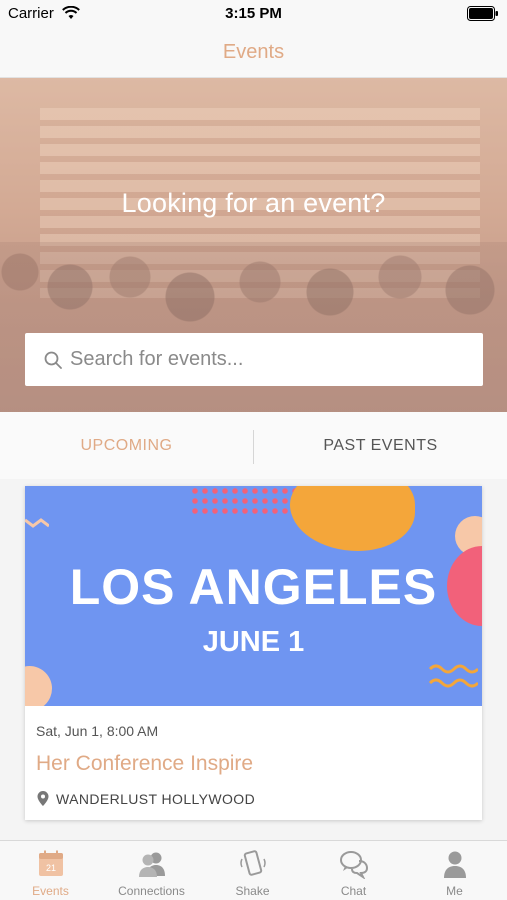  Describe the element at coordinates (482, 13) in the screenshot. I see `battery-icon` at that location.